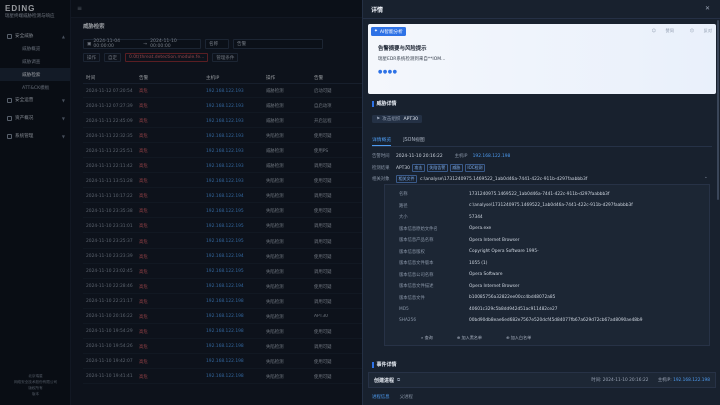 This screenshot has width=720, height=405. I want to click on file-attr-row: 版本信息版权 Copyright Opera Software 1995-, so click(469, 252).